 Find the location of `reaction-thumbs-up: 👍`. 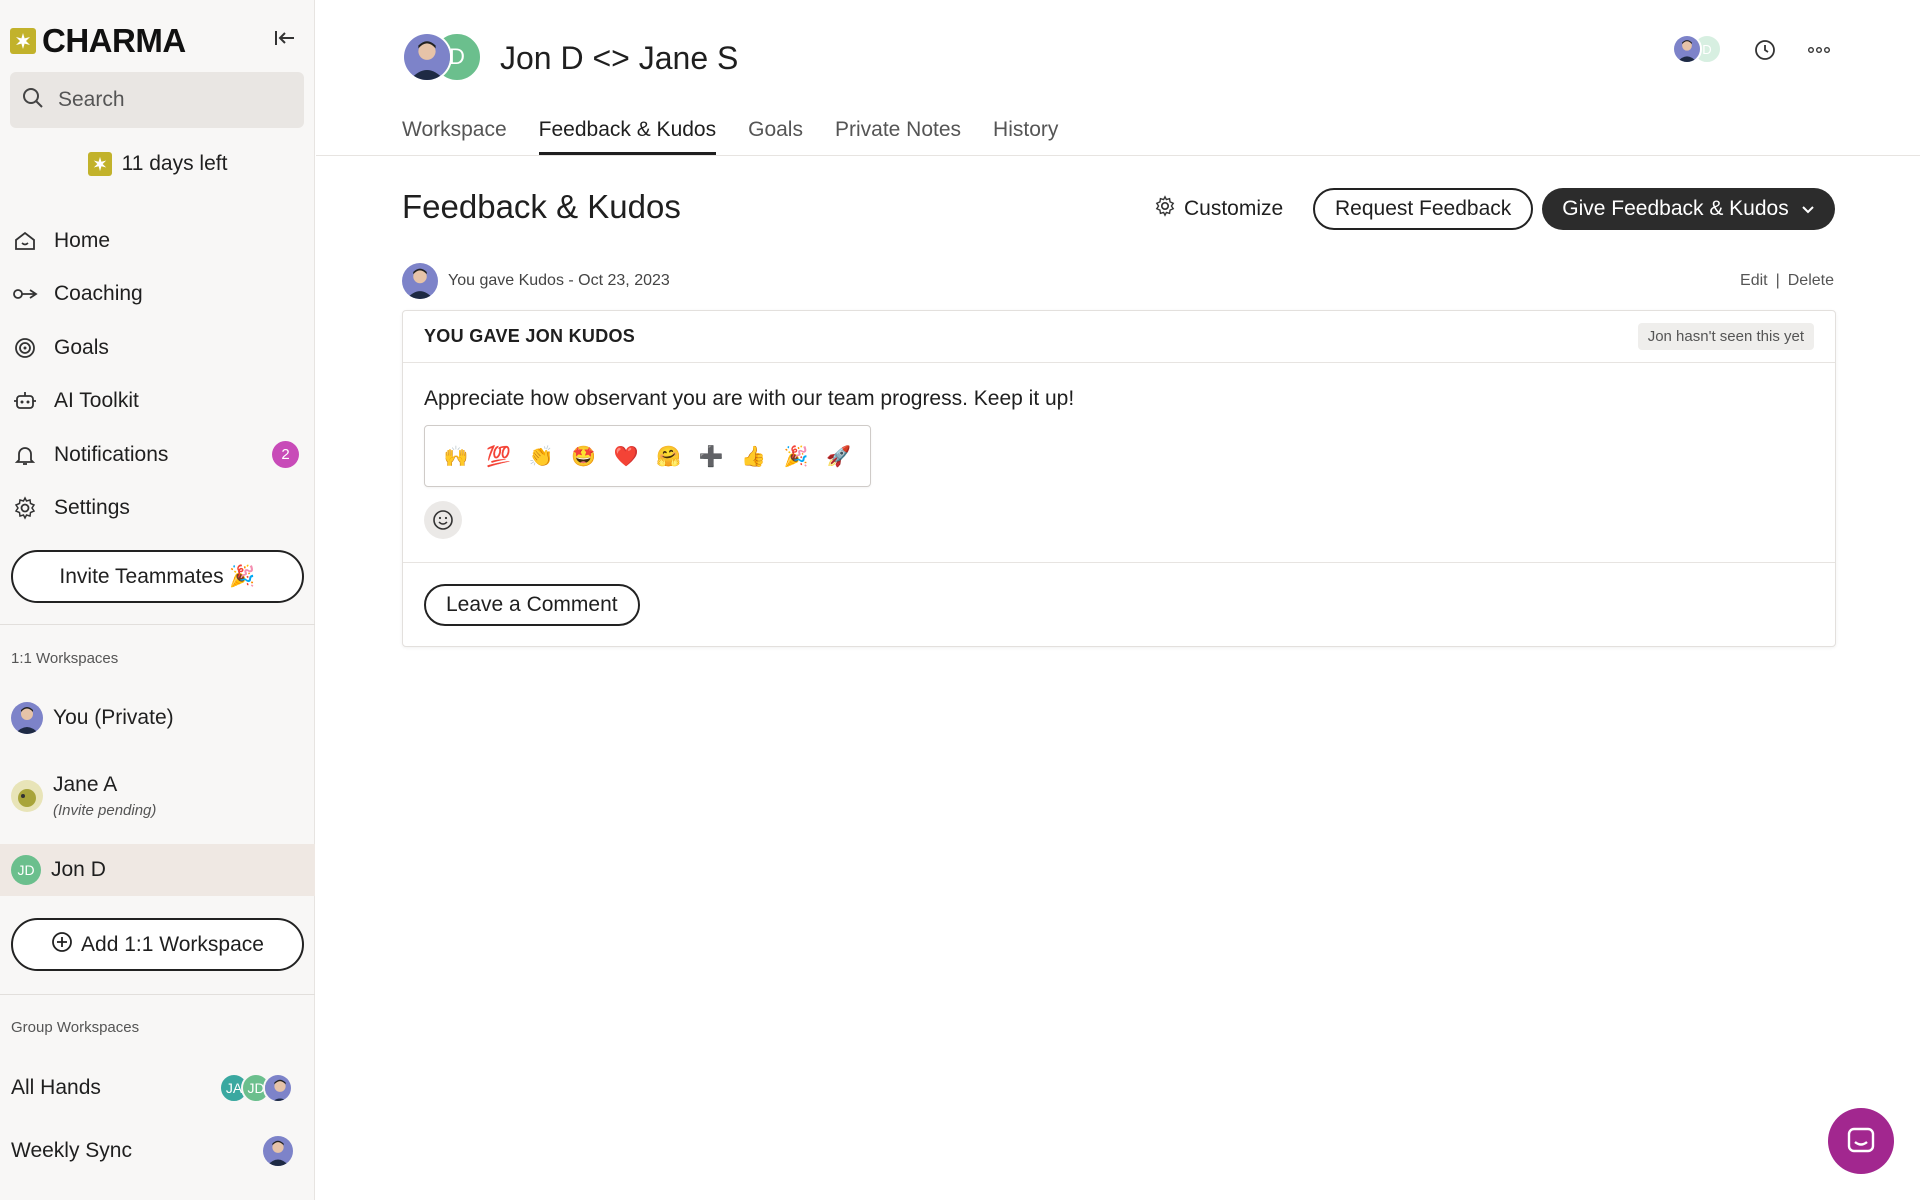

reaction-thumbs-up: 👍 is located at coordinates (754, 456).